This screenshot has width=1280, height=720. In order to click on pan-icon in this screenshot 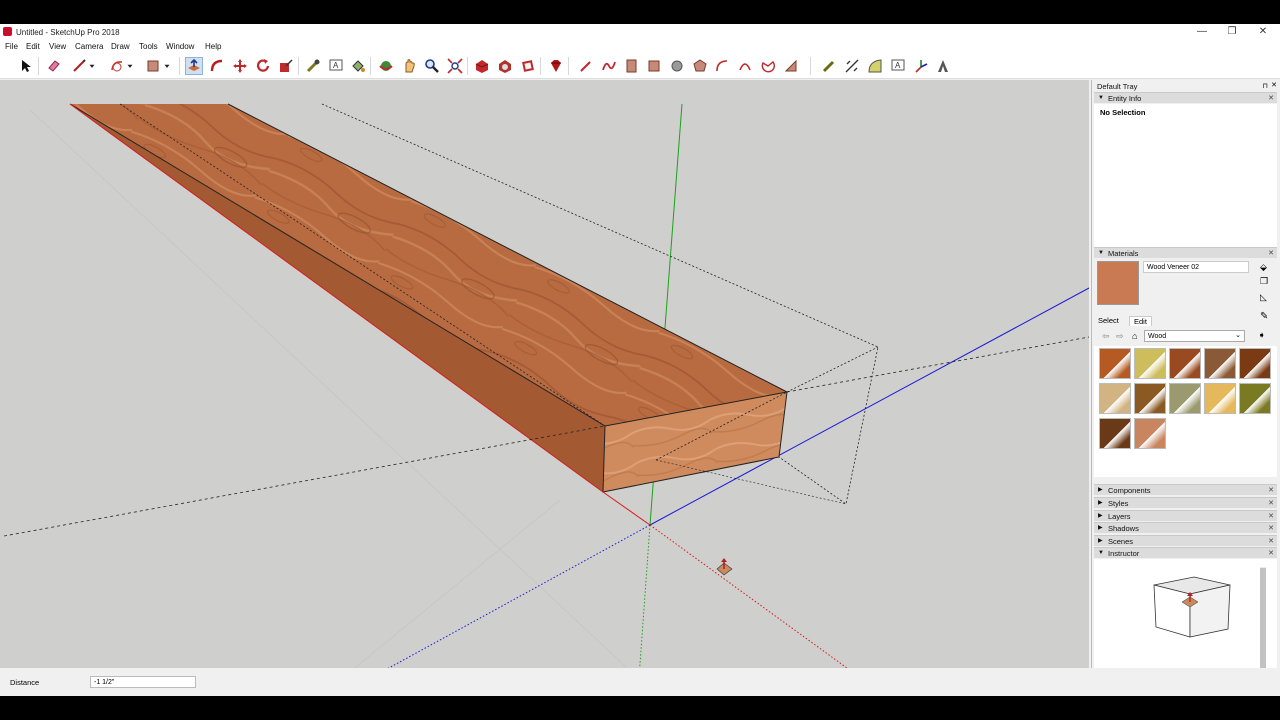, I will do `click(409, 66)`.